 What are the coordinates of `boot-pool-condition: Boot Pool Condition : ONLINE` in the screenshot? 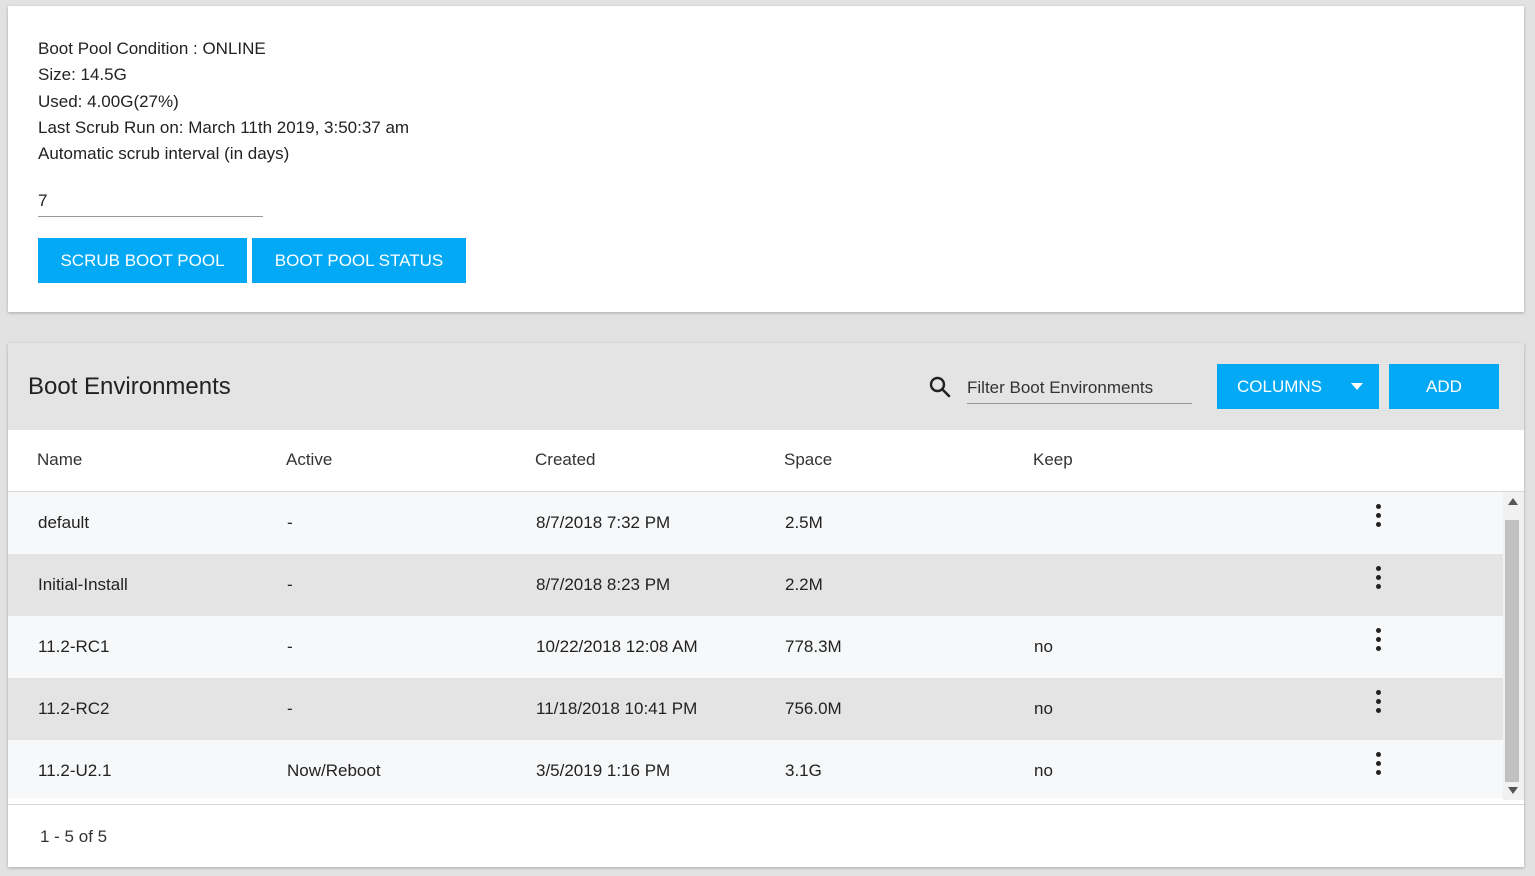 It's located at (152, 48).